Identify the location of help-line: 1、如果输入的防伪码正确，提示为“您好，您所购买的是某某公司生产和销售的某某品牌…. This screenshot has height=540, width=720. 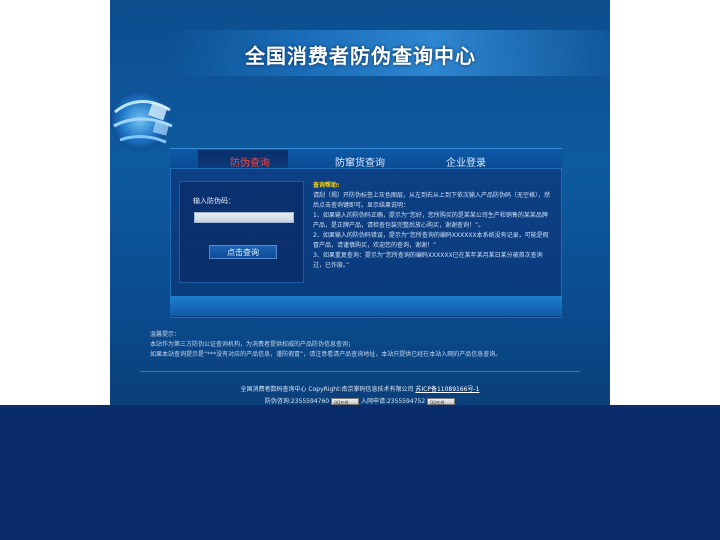
(430, 220).